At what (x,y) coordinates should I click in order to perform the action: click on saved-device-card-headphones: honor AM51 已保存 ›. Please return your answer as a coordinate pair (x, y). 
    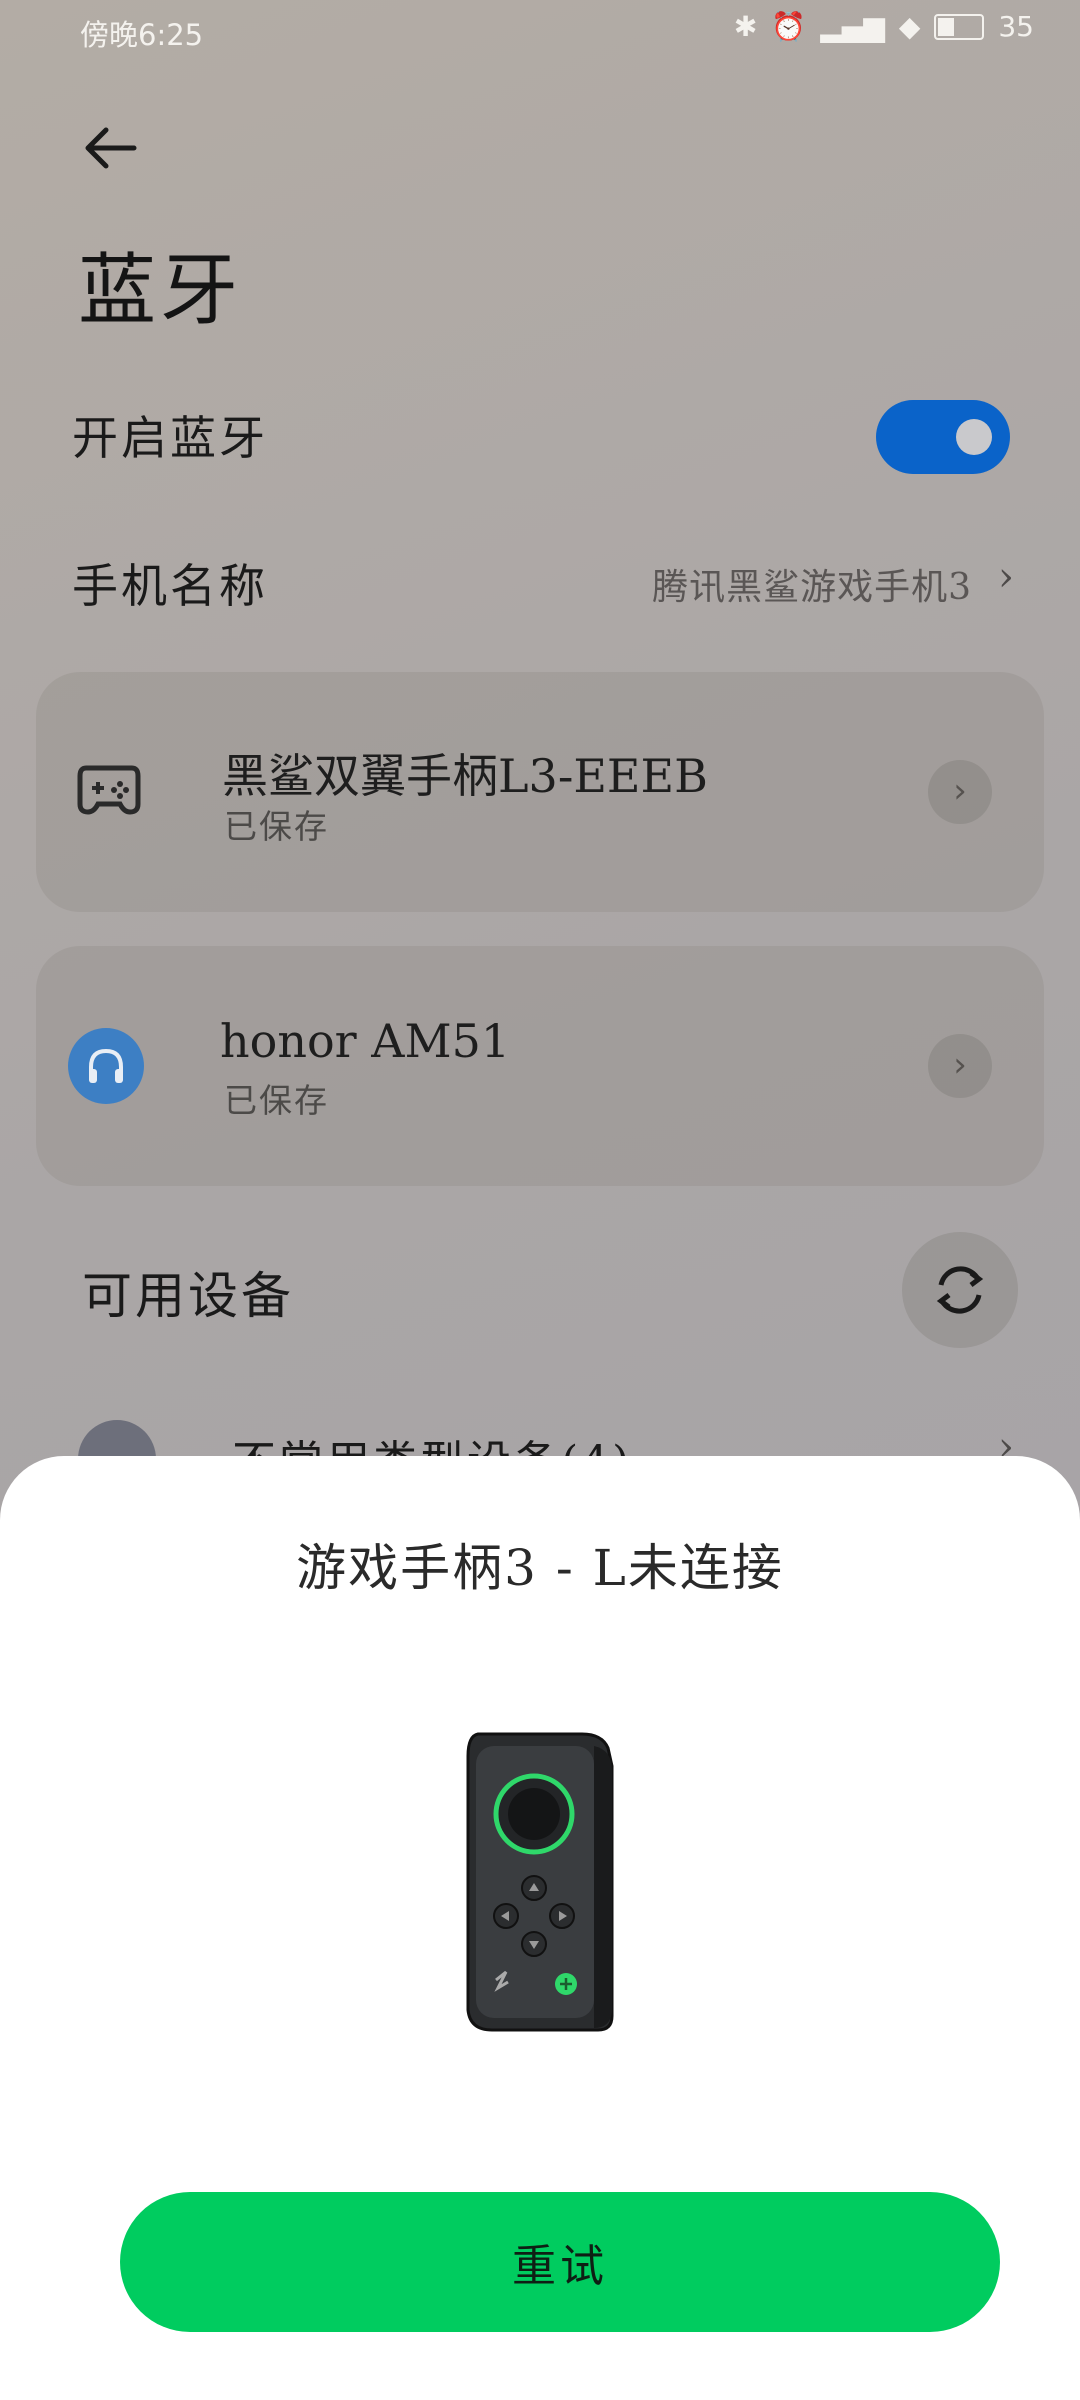
    Looking at the image, I should click on (540, 1066).